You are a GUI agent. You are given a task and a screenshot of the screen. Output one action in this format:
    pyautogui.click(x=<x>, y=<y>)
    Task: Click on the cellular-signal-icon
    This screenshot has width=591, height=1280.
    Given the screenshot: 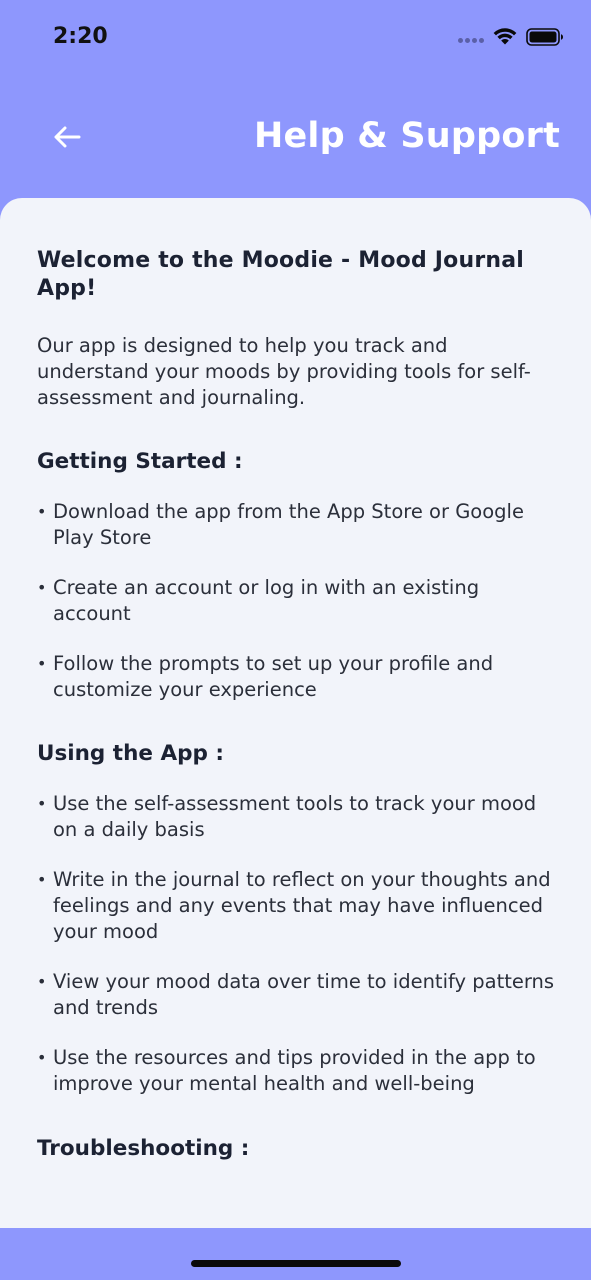 What is the action you would take?
    pyautogui.click(x=471, y=41)
    